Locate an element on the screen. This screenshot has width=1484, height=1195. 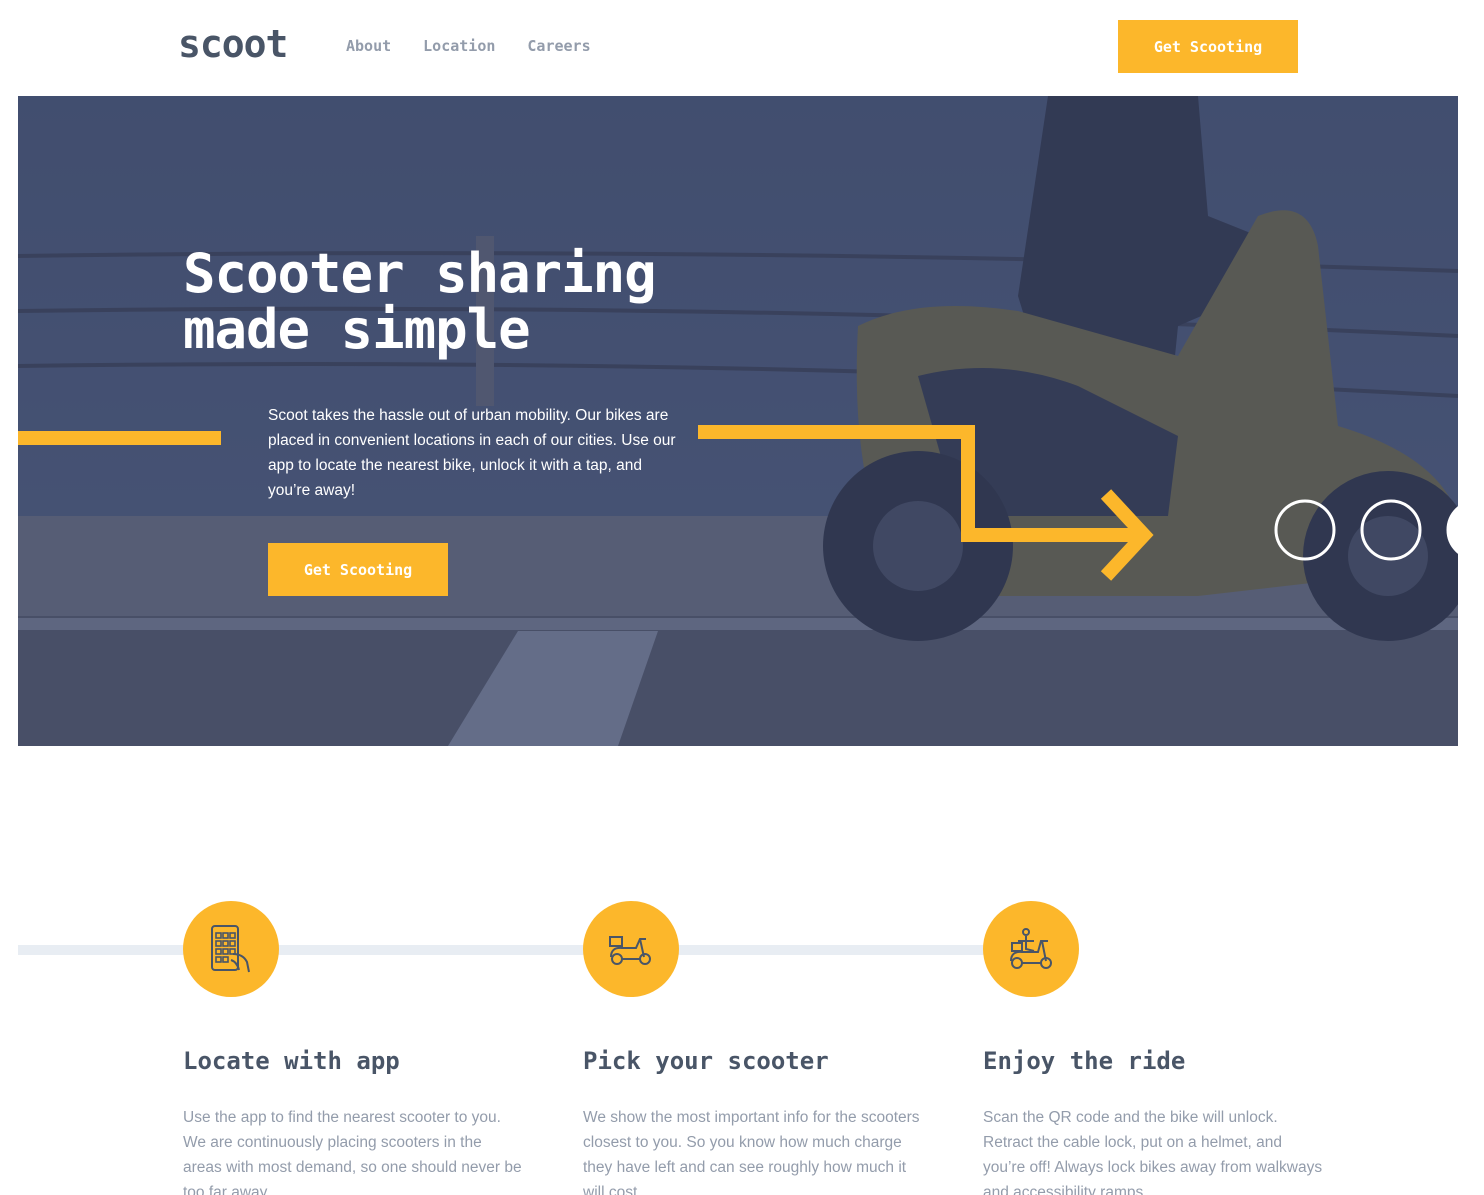
hero-title-line-2: made simple is located at coordinates (357, 329).